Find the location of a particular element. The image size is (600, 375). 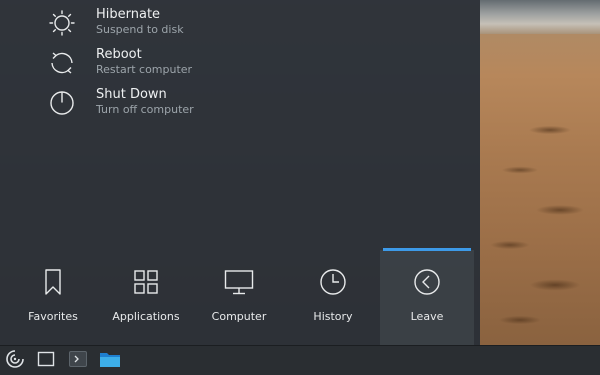

file-manager-button is located at coordinates (110, 361).